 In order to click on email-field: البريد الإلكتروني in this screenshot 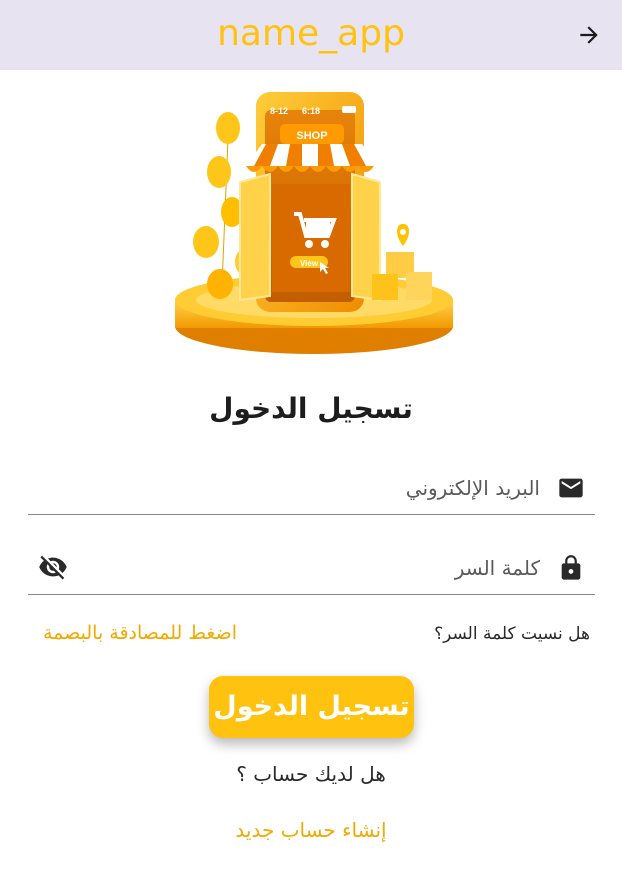, I will do `click(311, 490)`.